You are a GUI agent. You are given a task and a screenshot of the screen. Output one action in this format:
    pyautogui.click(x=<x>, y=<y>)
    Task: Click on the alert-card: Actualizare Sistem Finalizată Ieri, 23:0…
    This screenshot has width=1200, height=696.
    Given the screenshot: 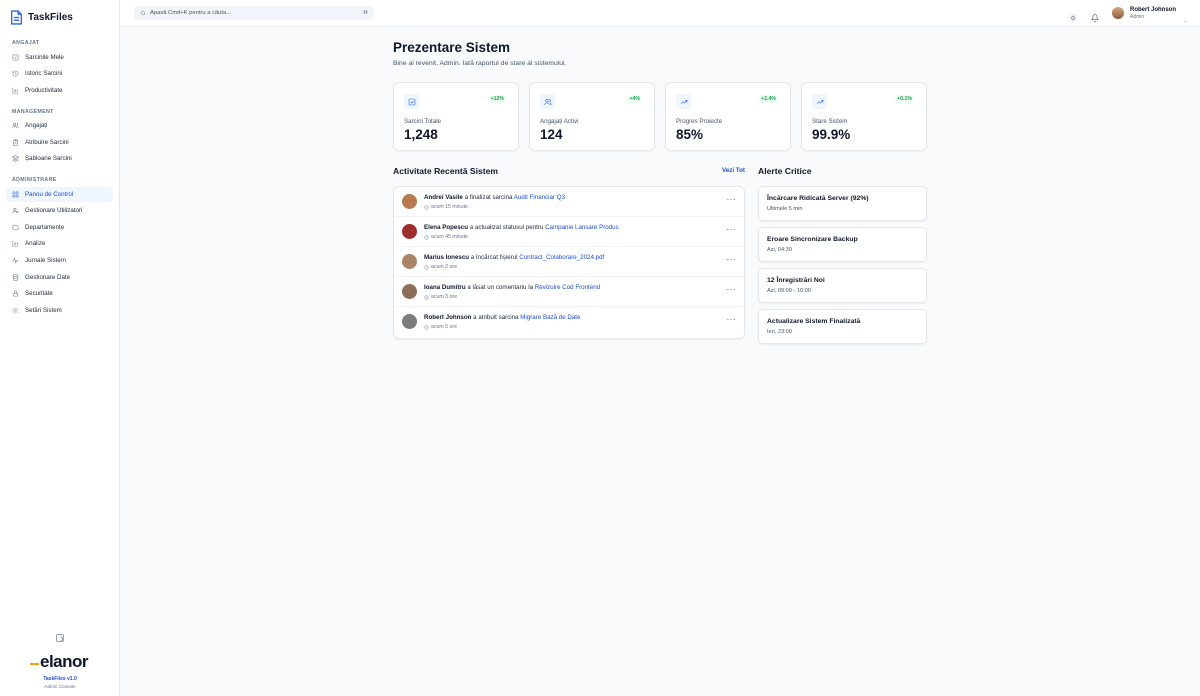 What is the action you would take?
    pyautogui.click(x=842, y=326)
    